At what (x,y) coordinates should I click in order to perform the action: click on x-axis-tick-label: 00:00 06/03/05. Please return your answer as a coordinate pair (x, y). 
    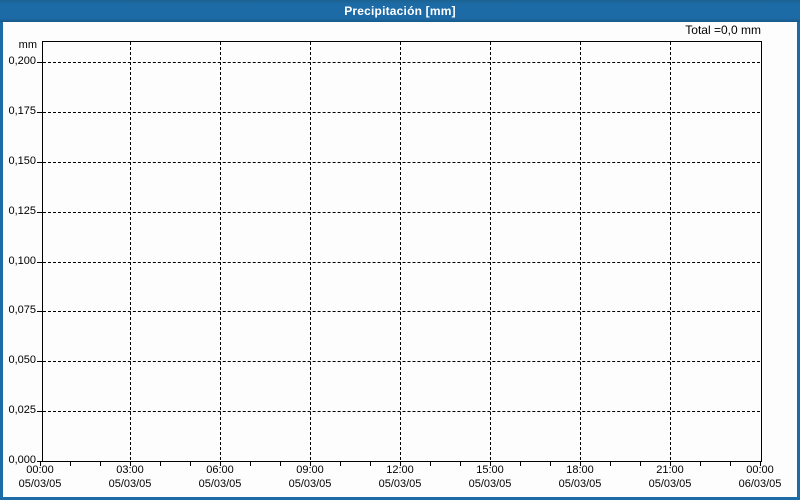
    Looking at the image, I should click on (757, 477).